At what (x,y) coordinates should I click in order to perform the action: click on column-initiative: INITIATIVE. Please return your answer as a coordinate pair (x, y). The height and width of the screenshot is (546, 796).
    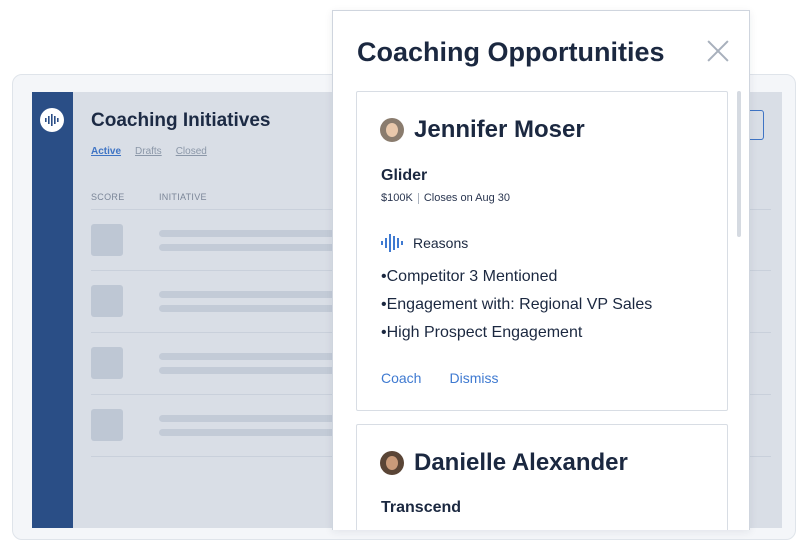
    Looking at the image, I should click on (183, 197).